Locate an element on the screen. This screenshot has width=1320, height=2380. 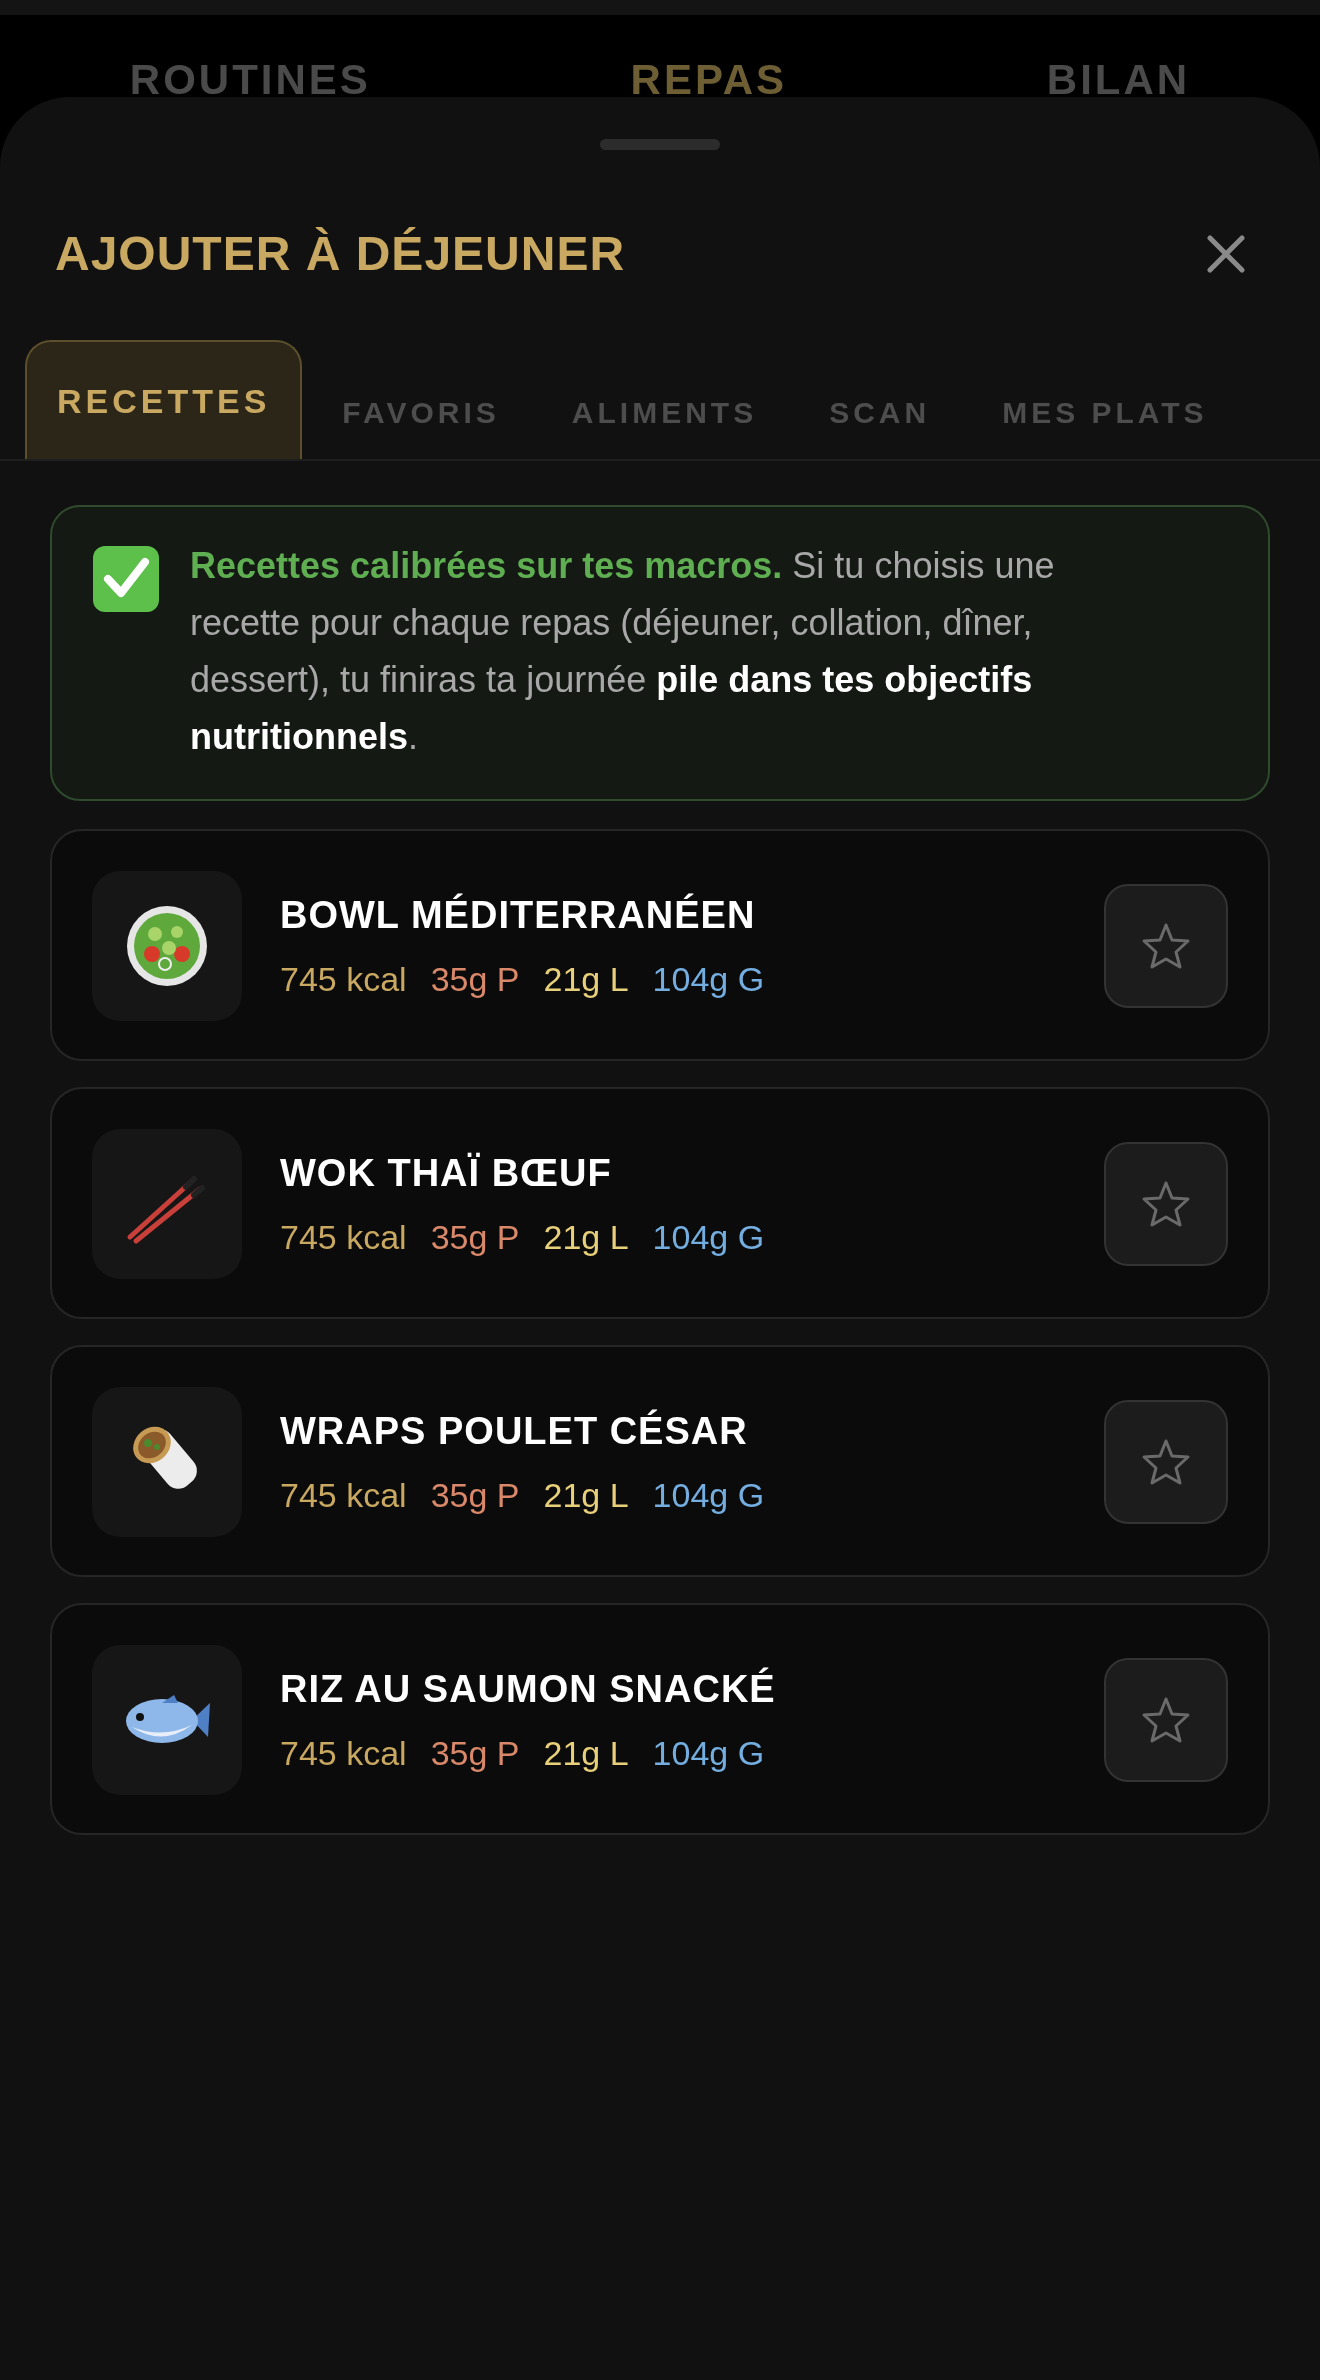
sheet-title: AJOUTER À DÉJEUNER is located at coordinates (340, 254).